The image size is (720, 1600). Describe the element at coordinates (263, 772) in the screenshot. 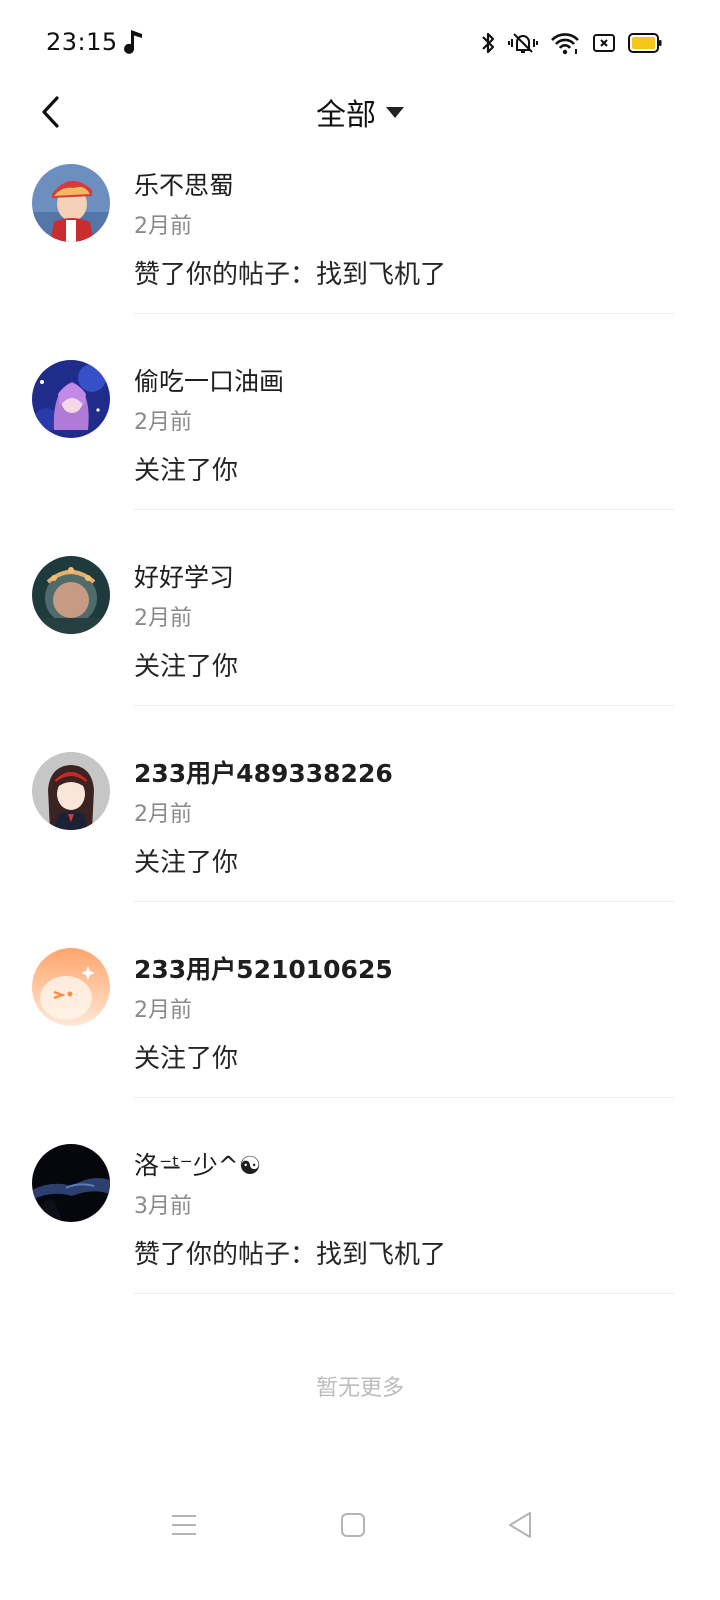

I see `user-name: 233用户489338226` at that location.